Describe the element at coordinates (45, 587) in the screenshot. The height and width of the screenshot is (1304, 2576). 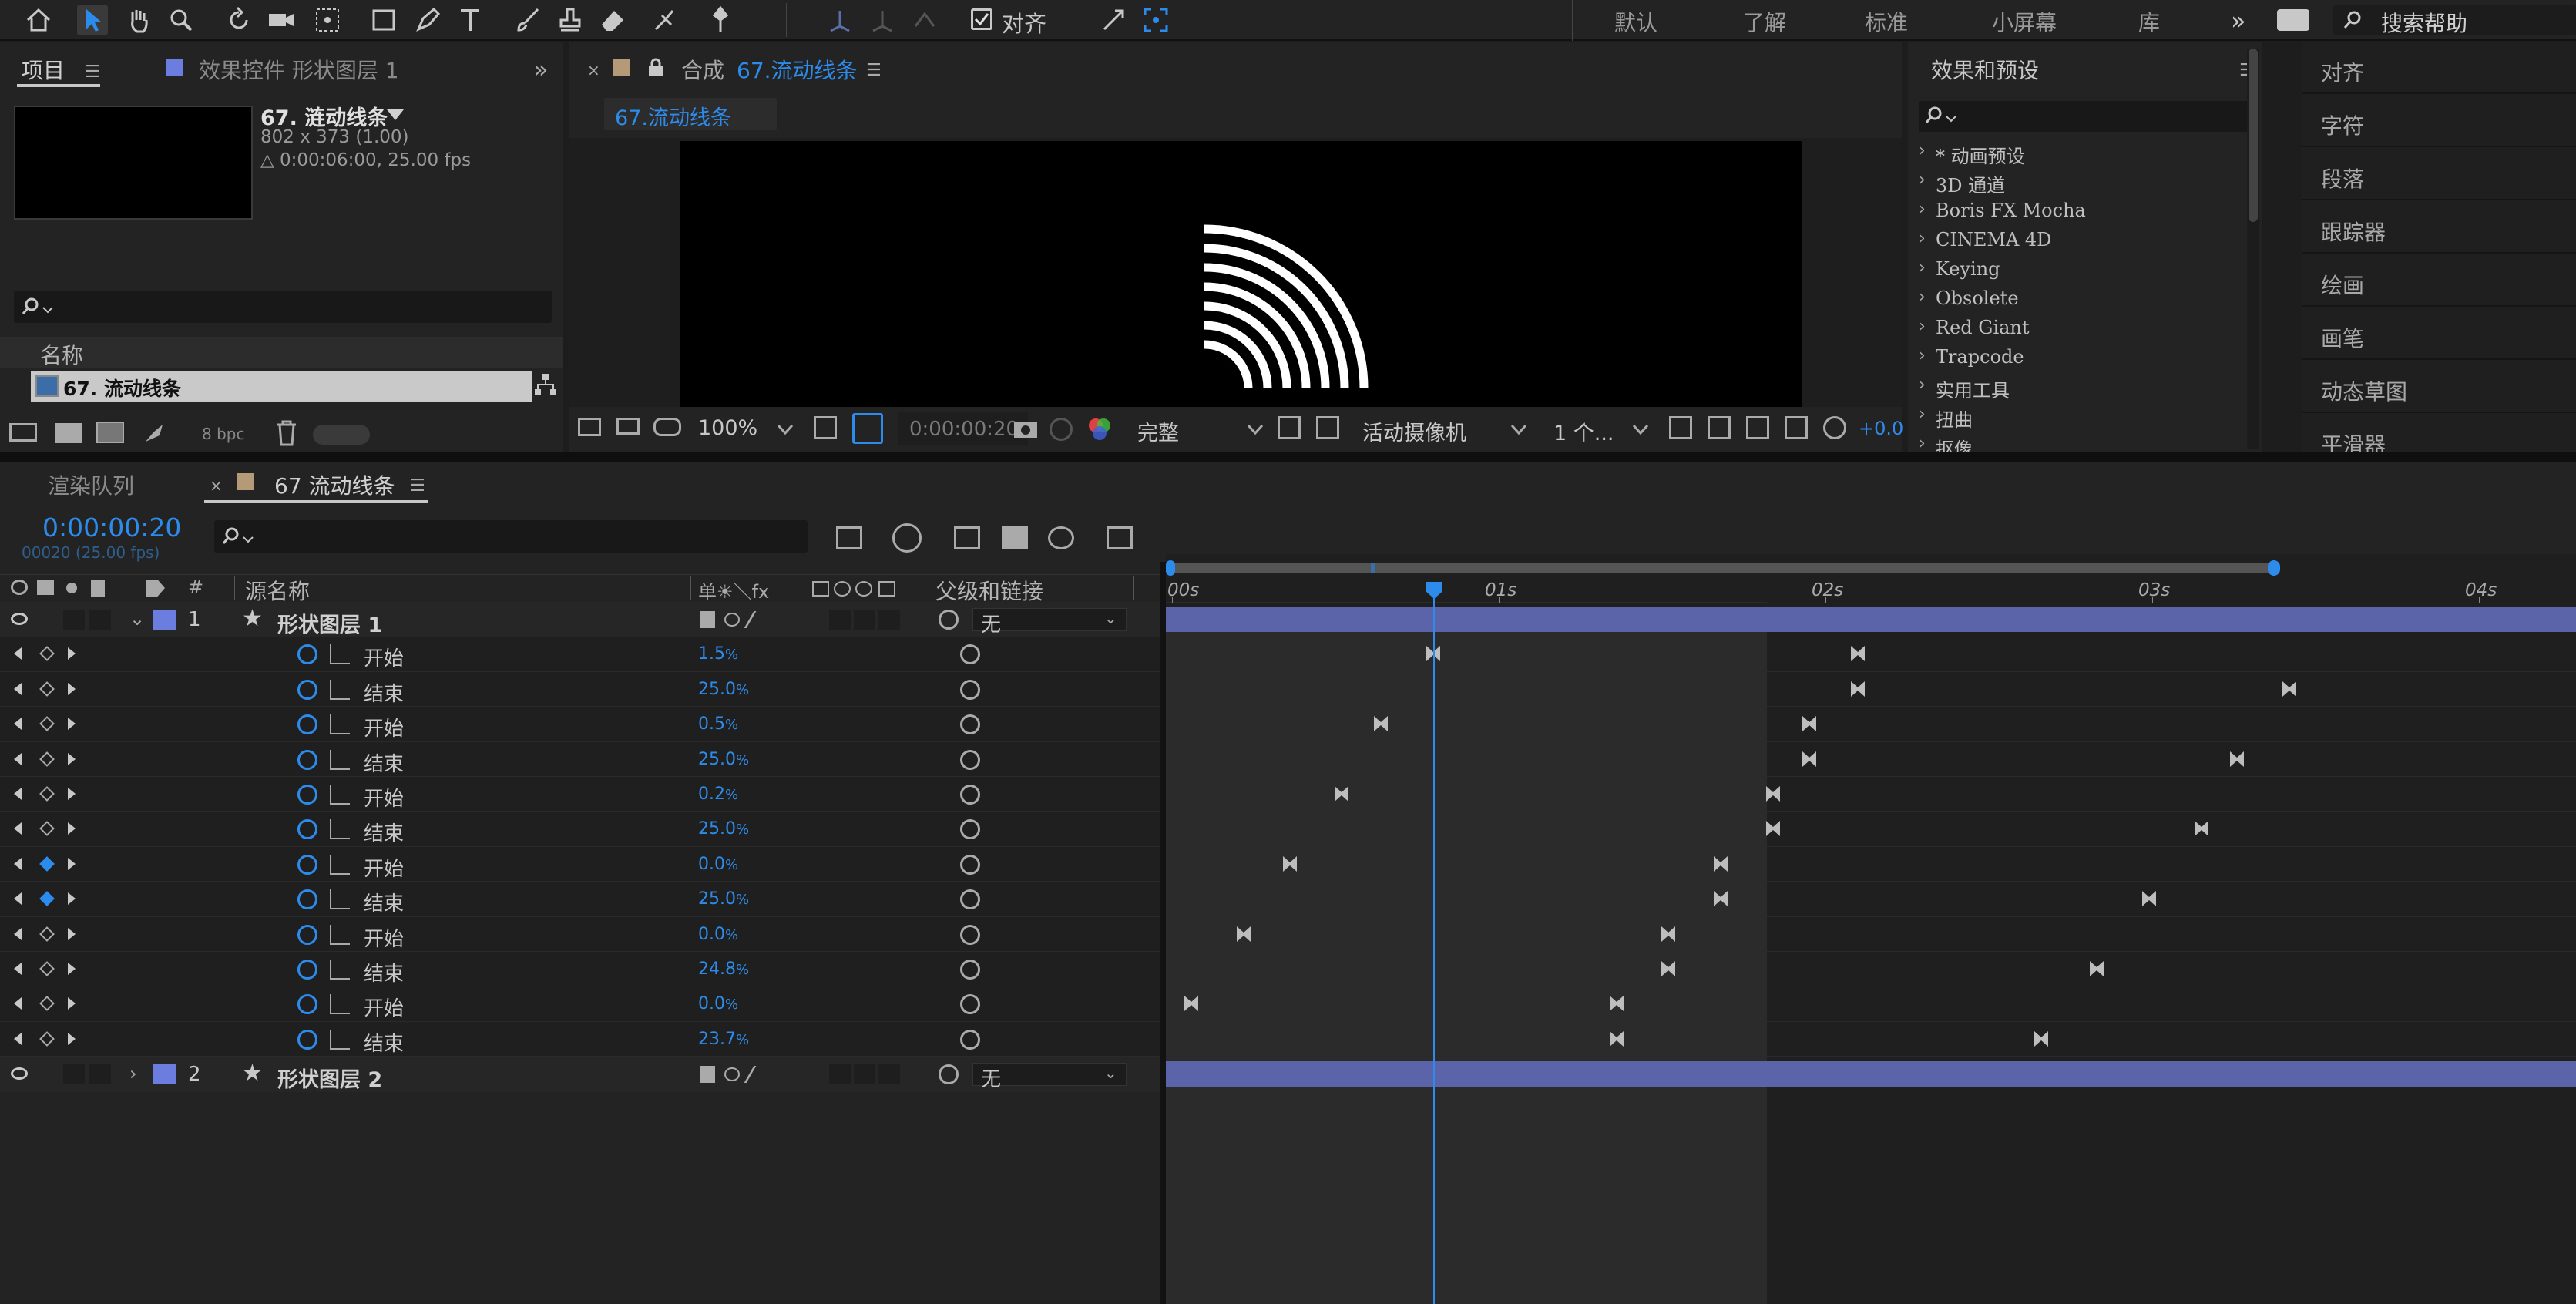
I see `audio-icon` at that location.